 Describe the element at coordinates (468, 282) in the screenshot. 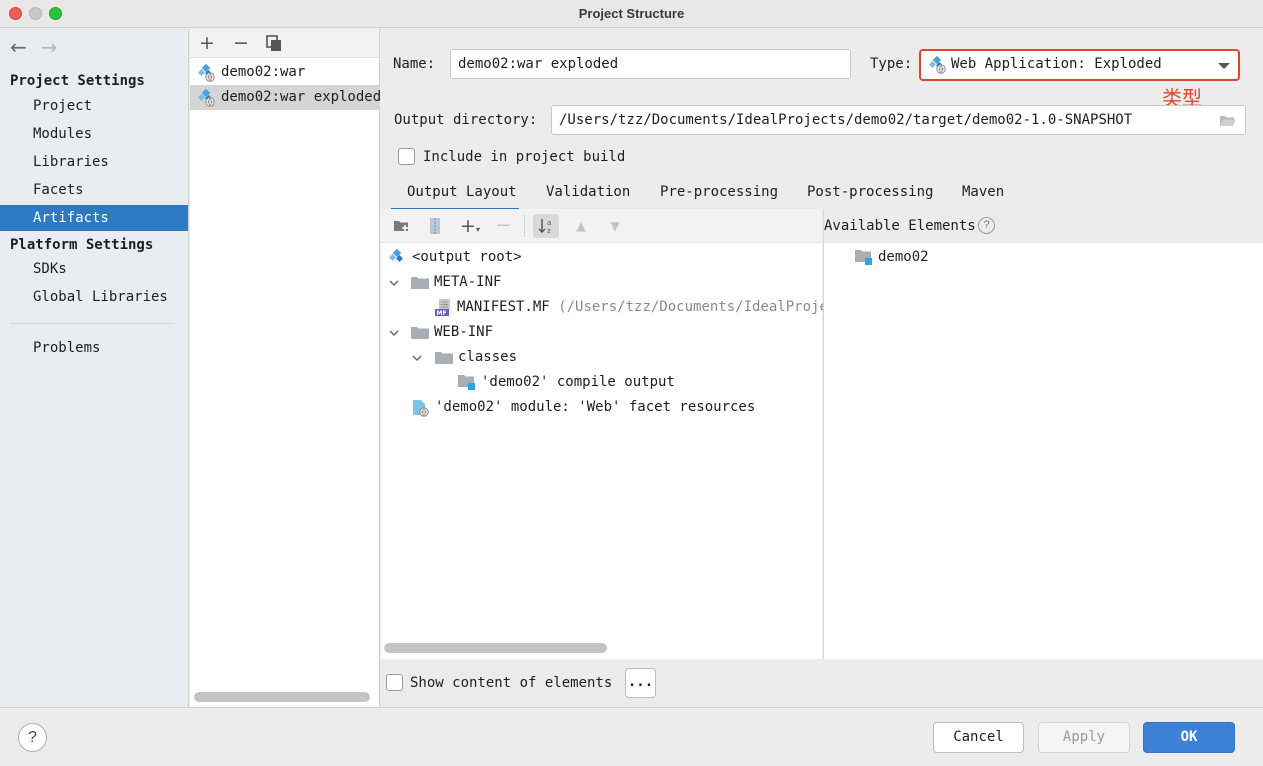

I see `tree-node-label: META-INF` at that location.